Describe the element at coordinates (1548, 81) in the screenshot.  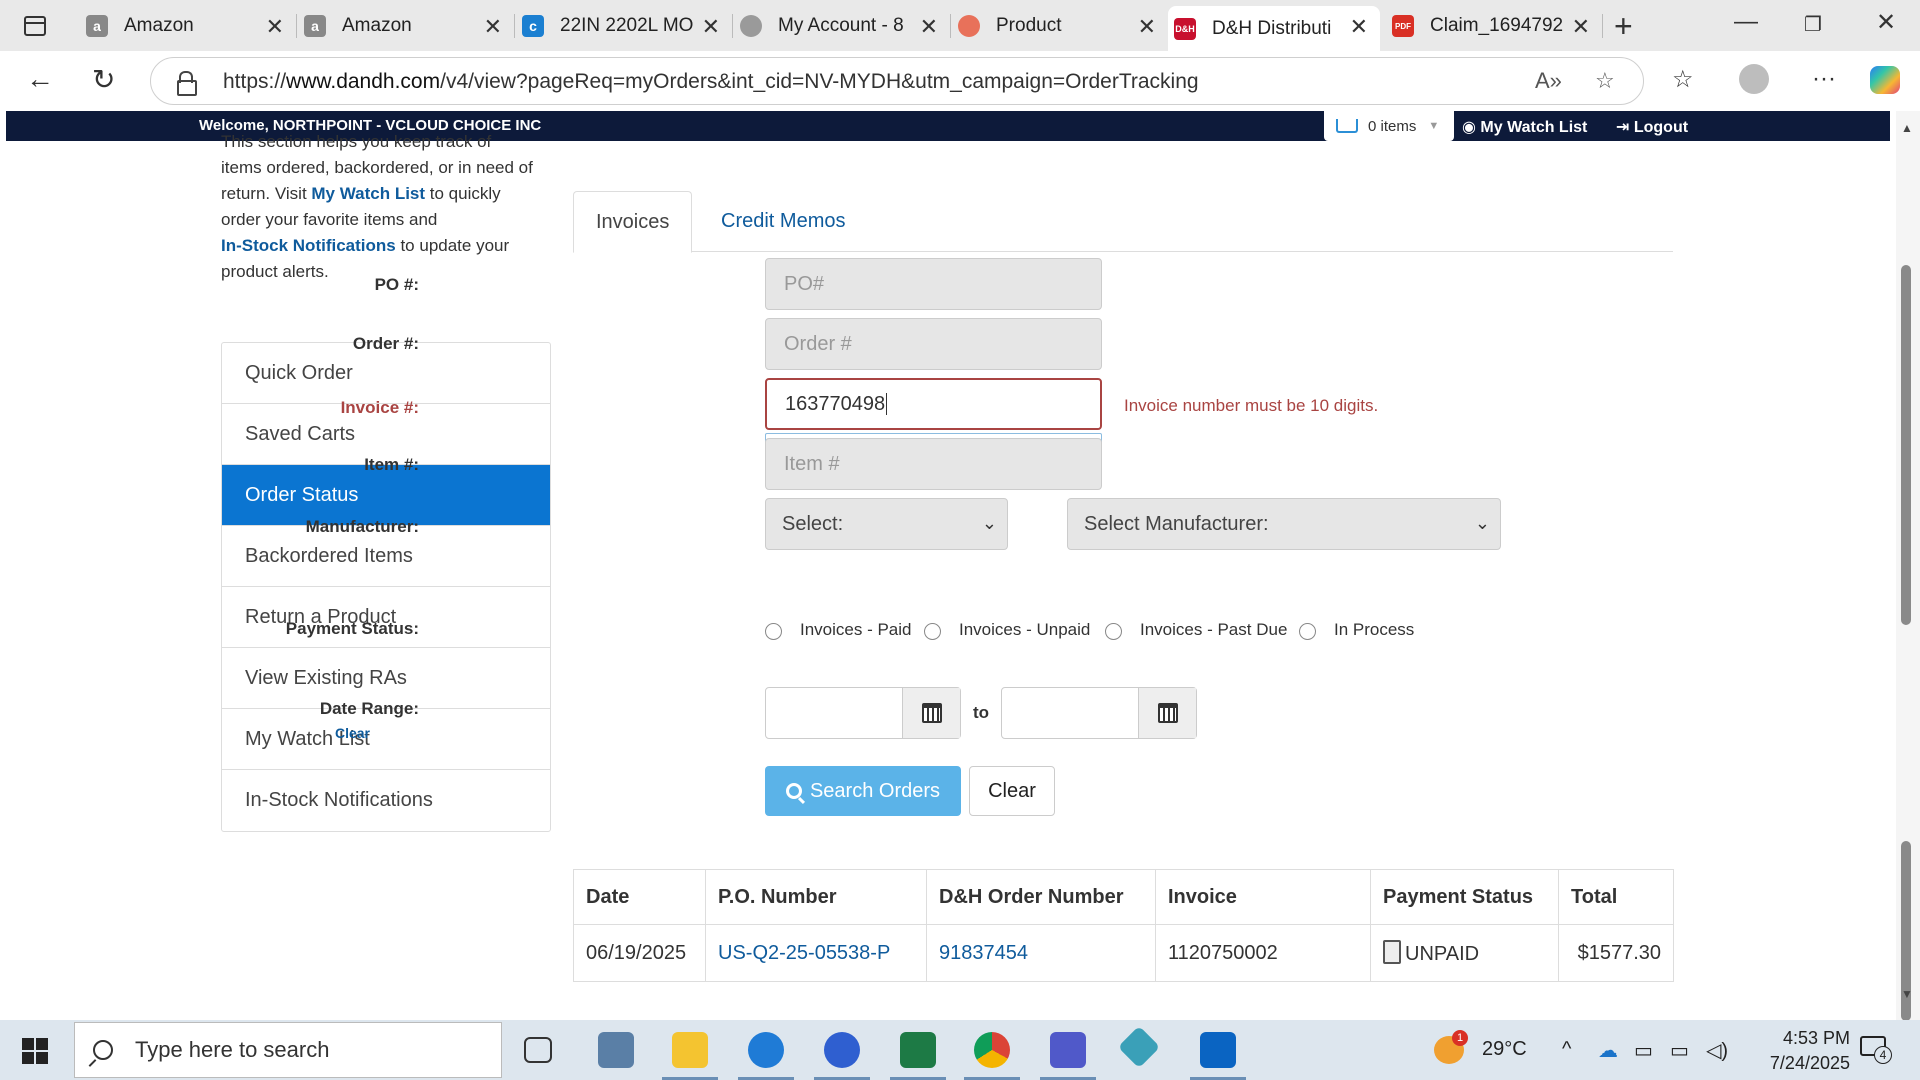
I see `read-aloud-icon: A»` at that location.